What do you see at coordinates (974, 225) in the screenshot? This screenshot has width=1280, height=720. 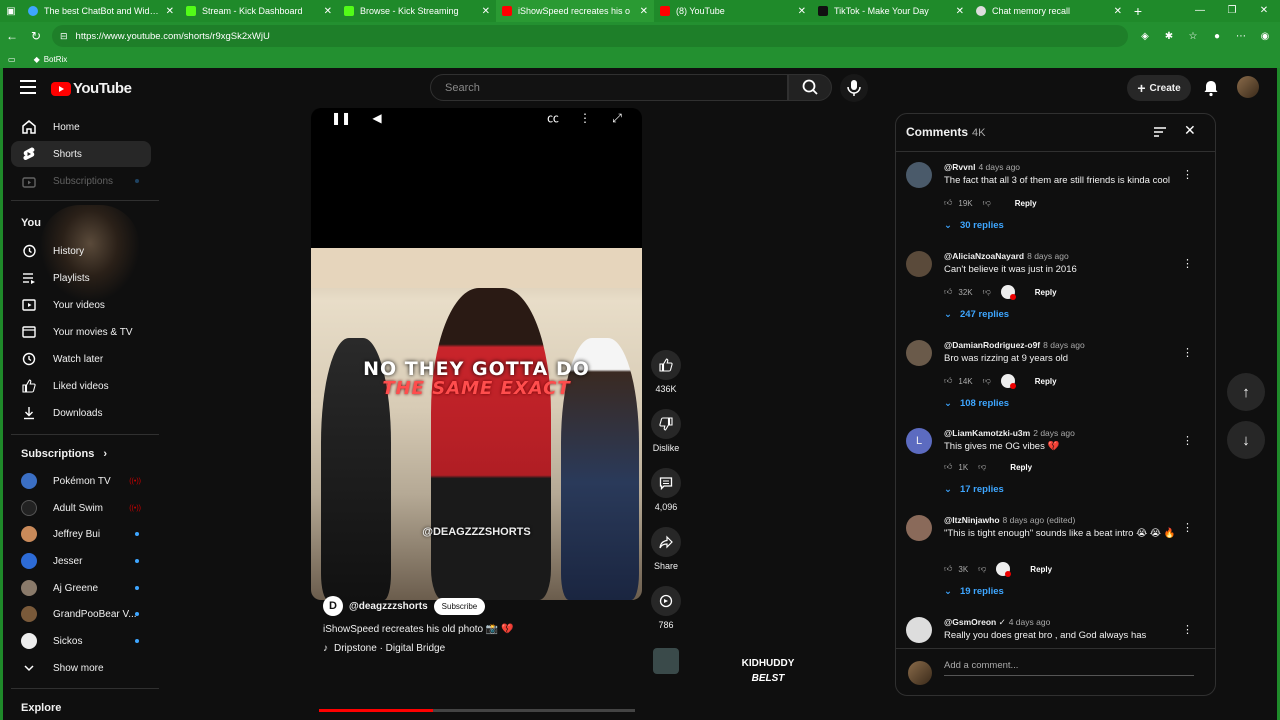 I see `view-replies-button: ⌄ 30 replies` at bounding box center [974, 225].